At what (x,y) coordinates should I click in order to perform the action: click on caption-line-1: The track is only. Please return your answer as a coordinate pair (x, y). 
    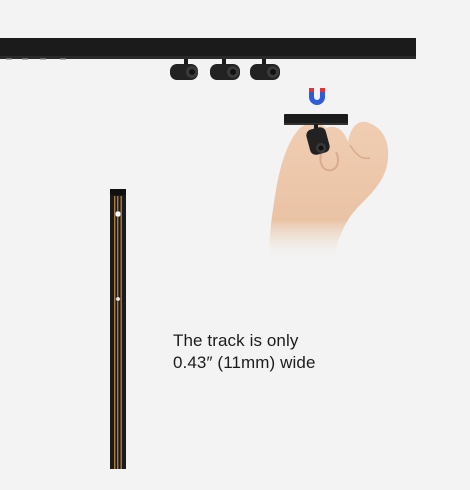
    Looking at the image, I should click on (236, 340).